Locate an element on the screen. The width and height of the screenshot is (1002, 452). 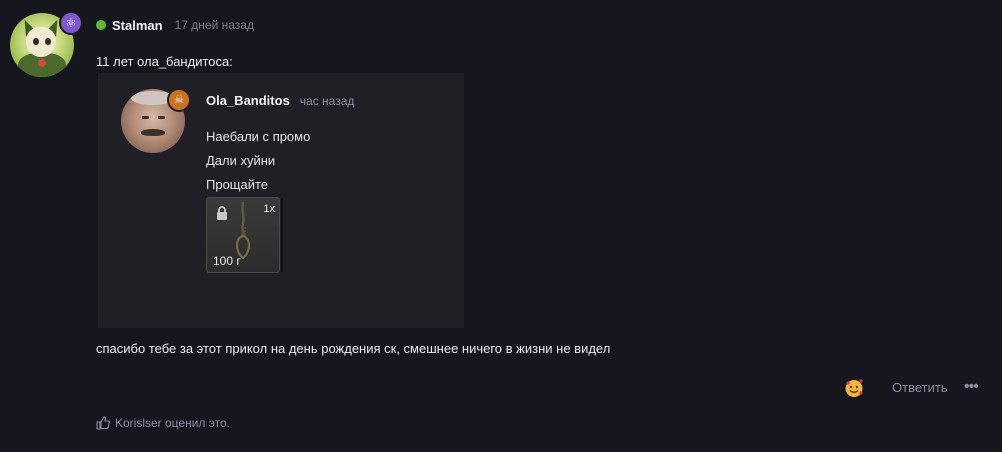
embed-text-line: Дали хуйни is located at coordinates (241, 160).